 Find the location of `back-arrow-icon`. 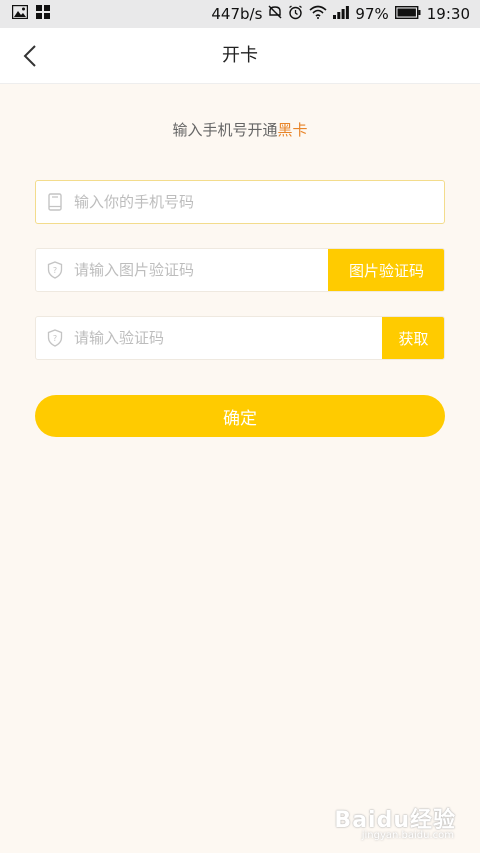

back-arrow-icon is located at coordinates (29, 56).